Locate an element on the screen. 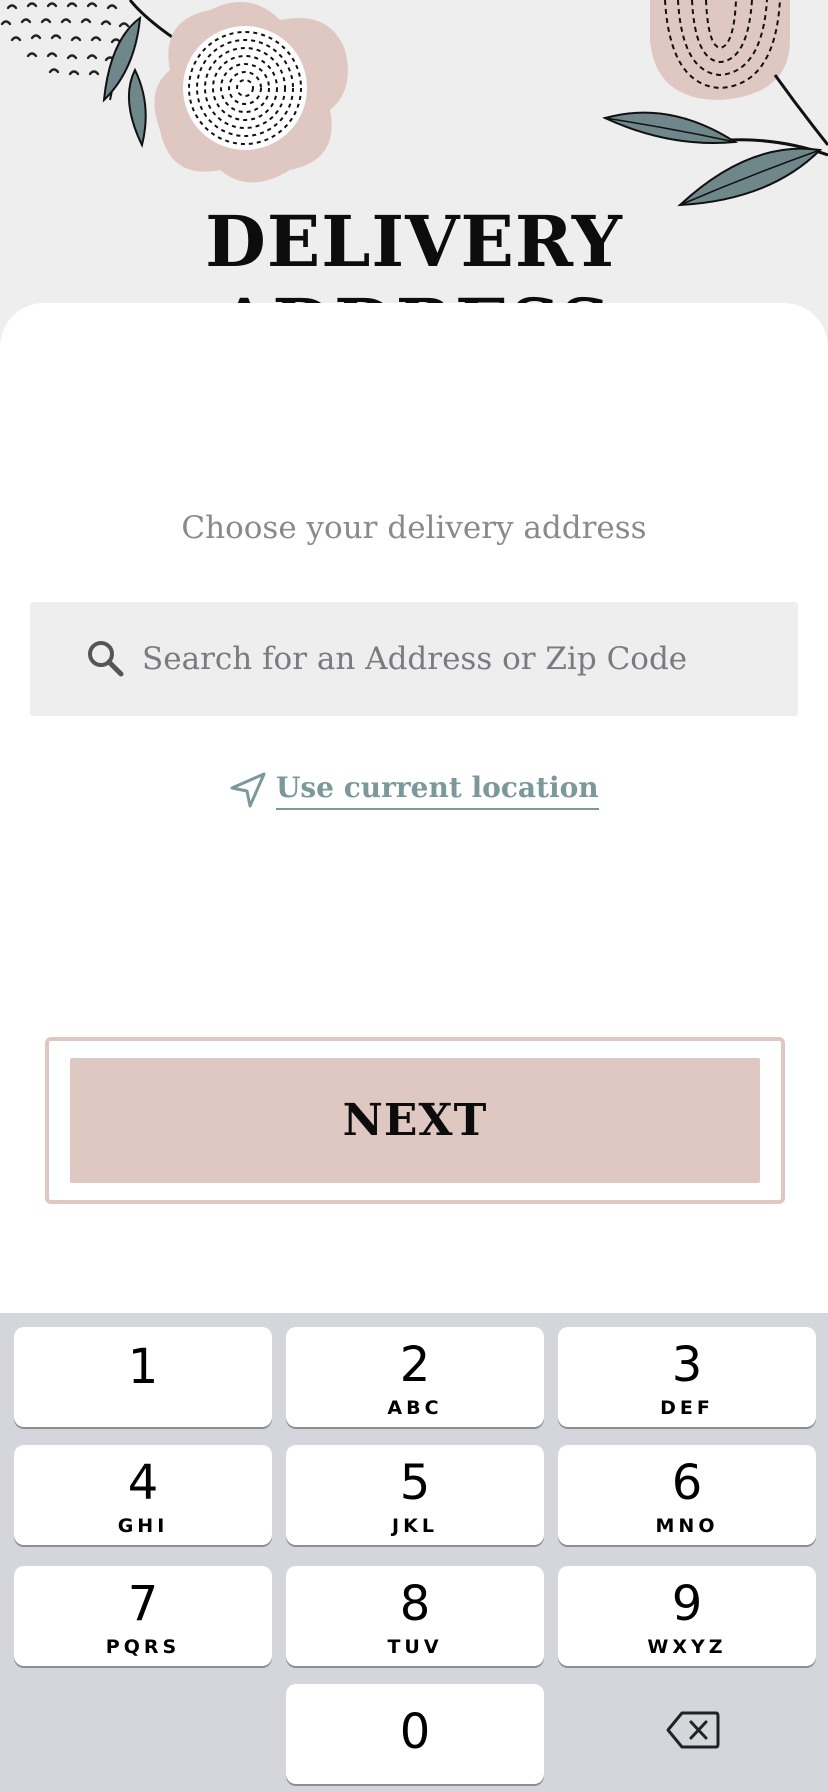 Image resolution: width=828 pixels, height=1792 pixels. search-box is located at coordinates (414, 659).